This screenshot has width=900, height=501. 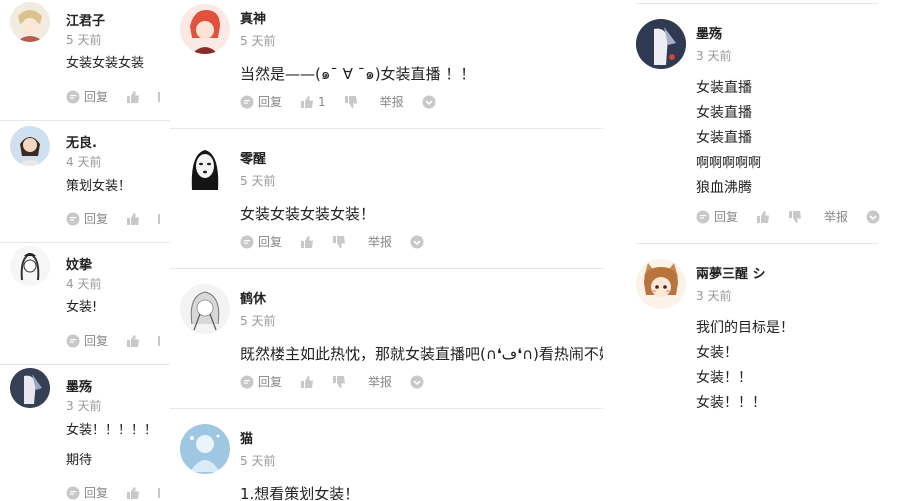 I want to click on timestamp: 4 天前, so click(x=84, y=284).